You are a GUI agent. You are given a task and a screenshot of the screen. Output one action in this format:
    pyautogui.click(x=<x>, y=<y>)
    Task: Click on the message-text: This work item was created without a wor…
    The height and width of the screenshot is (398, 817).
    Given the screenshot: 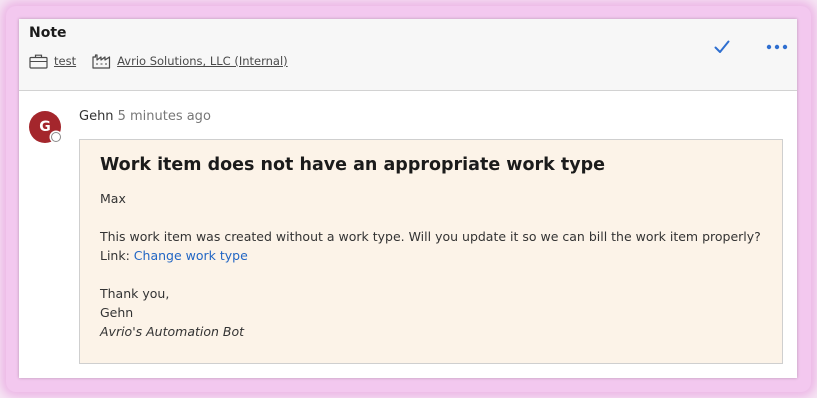 What is the action you would take?
    pyautogui.click(x=430, y=236)
    